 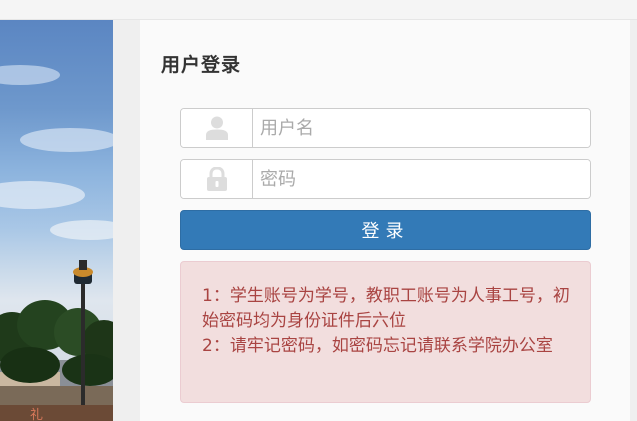 What do you see at coordinates (217, 128) in the screenshot?
I see `user-icon` at bounding box center [217, 128].